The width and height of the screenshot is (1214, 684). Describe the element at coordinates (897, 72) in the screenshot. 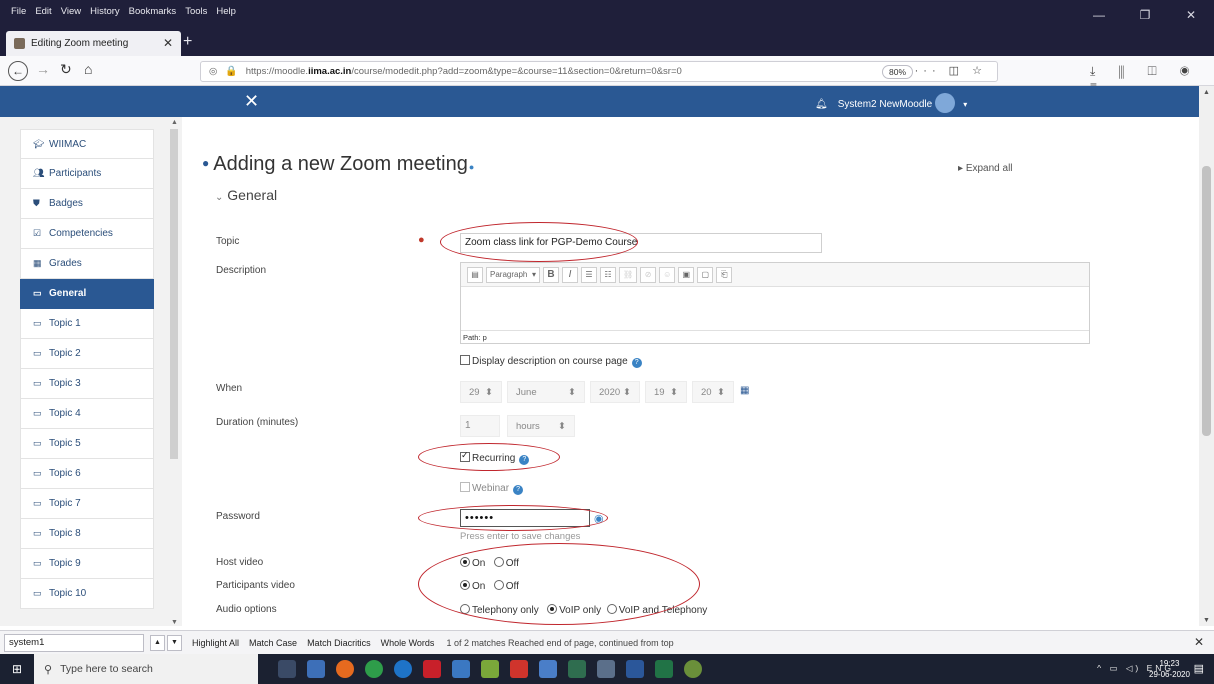

I see `zoom-level-badge: 80%` at that location.